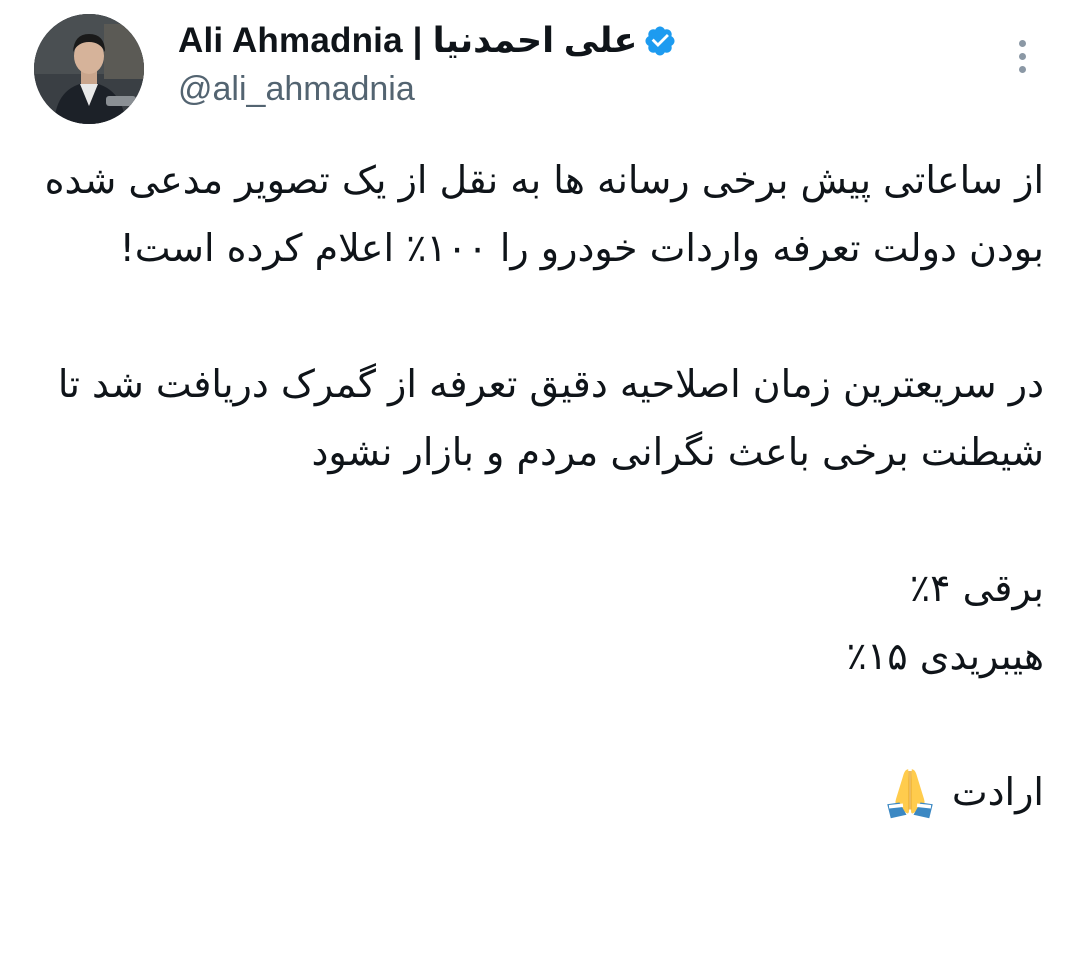 This screenshot has width=1080, height=954. Describe the element at coordinates (1022, 43) in the screenshot. I see `more-vertical-icon` at that location.